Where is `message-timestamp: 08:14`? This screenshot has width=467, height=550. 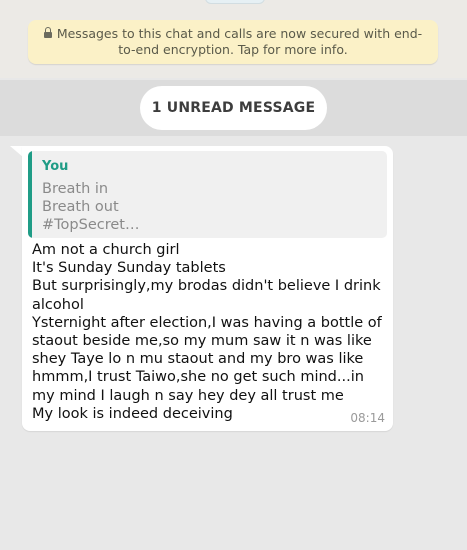 message-timestamp: 08:14 is located at coordinates (367, 418).